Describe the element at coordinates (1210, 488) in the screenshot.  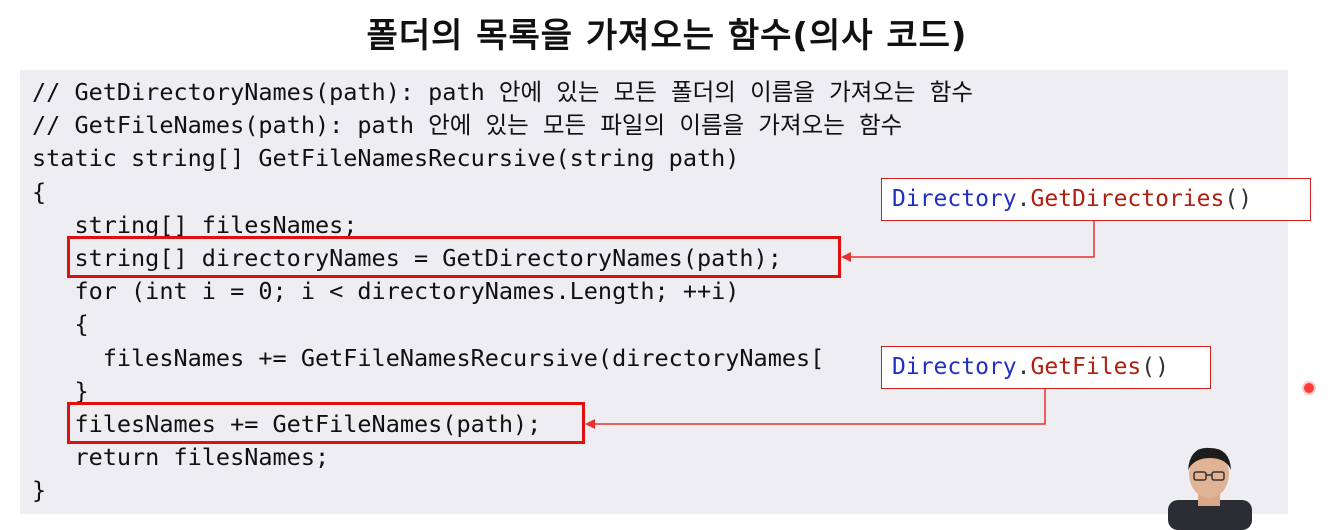
I see `presenter-video-thumbnail` at that location.